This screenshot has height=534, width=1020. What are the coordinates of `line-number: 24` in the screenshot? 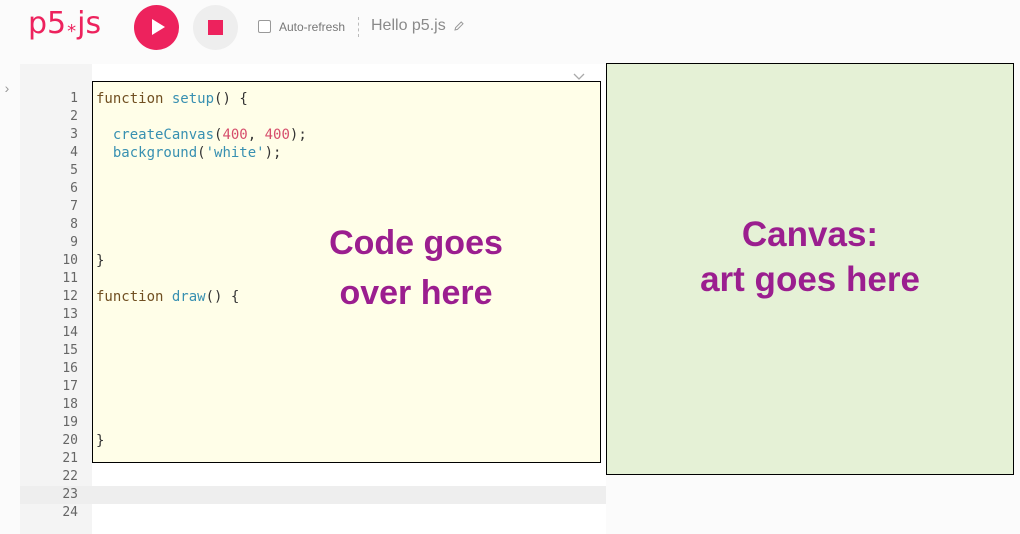 It's located at (70, 512).